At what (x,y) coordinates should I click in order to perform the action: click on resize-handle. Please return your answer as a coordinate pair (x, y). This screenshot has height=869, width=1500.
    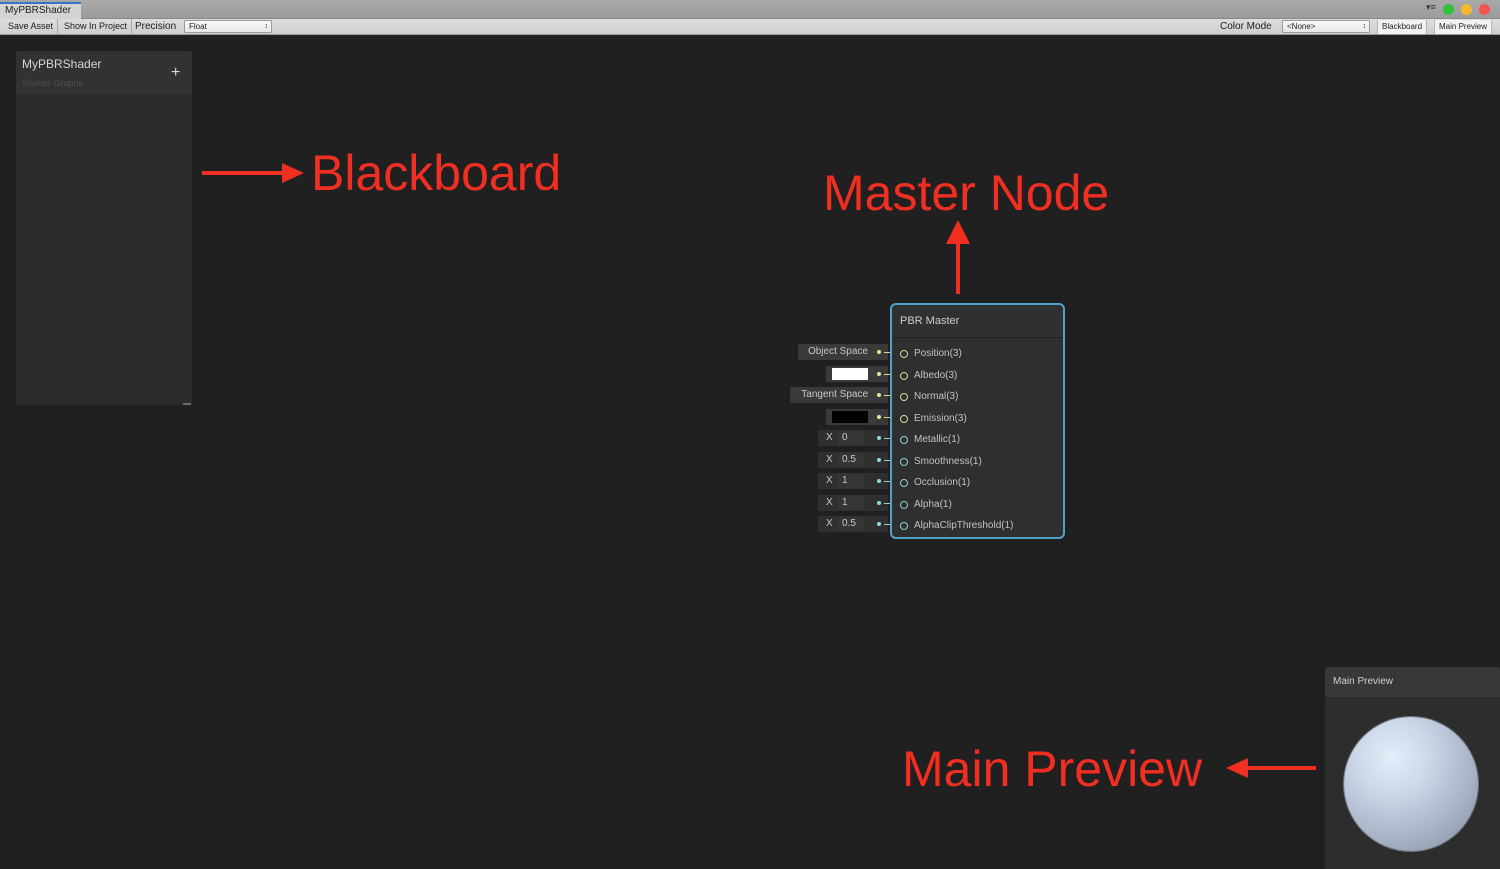
    Looking at the image, I should click on (187, 404).